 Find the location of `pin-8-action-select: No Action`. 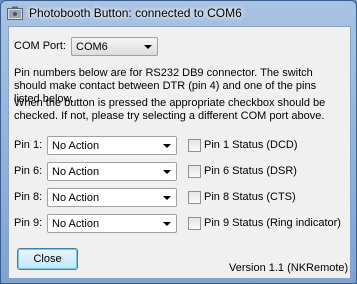

pin-8-action-select: No Action is located at coordinates (112, 197).